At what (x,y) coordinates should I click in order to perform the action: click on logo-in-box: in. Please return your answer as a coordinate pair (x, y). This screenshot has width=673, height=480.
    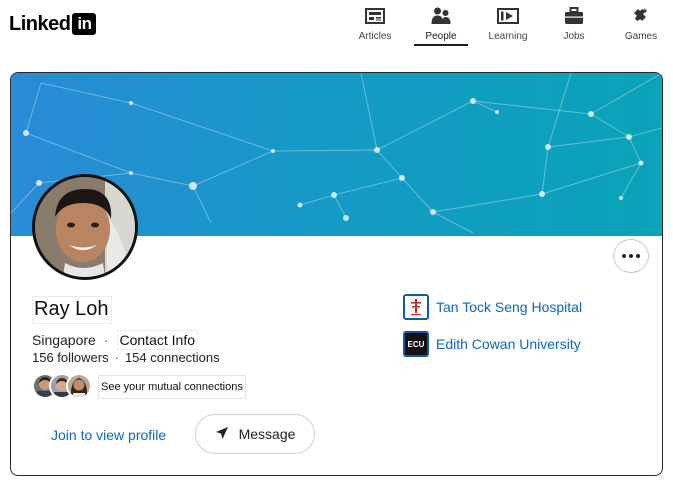
    Looking at the image, I should click on (84, 24).